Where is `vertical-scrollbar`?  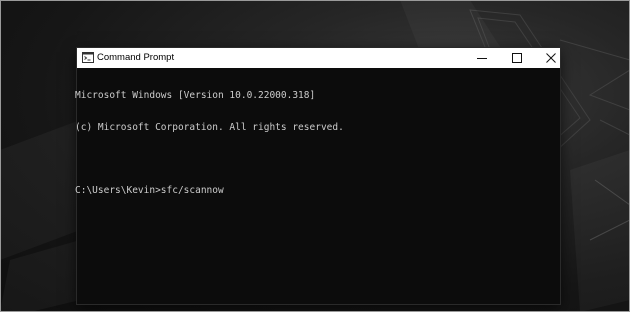 vertical-scrollbar is located at coordinates (556, 186).